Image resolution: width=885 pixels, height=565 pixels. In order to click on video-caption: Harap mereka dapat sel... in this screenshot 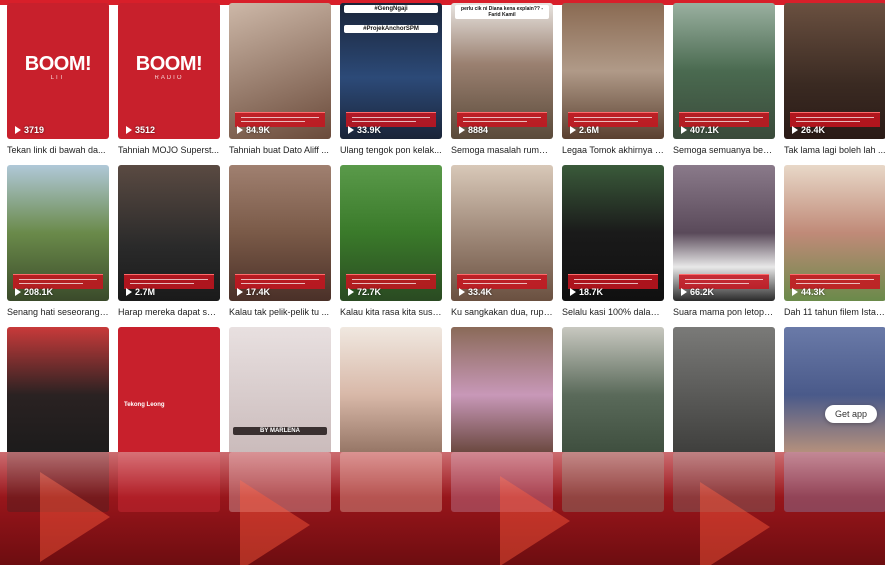, I will do `click(169, 313)`.